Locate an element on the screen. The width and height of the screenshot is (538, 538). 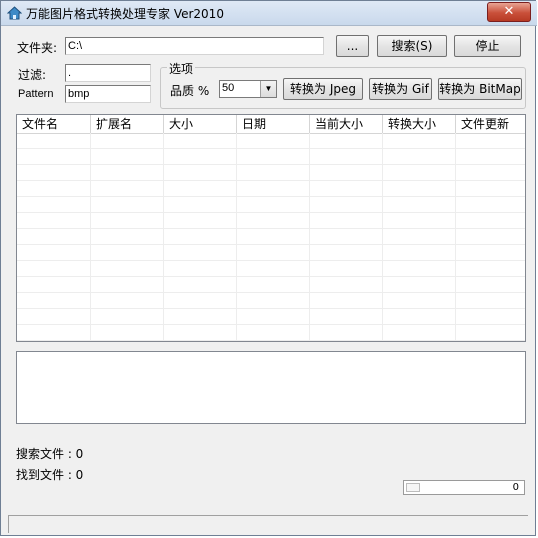
convert-bitmap-button: 转换为 BitMap is located at coordinates (480, 89).